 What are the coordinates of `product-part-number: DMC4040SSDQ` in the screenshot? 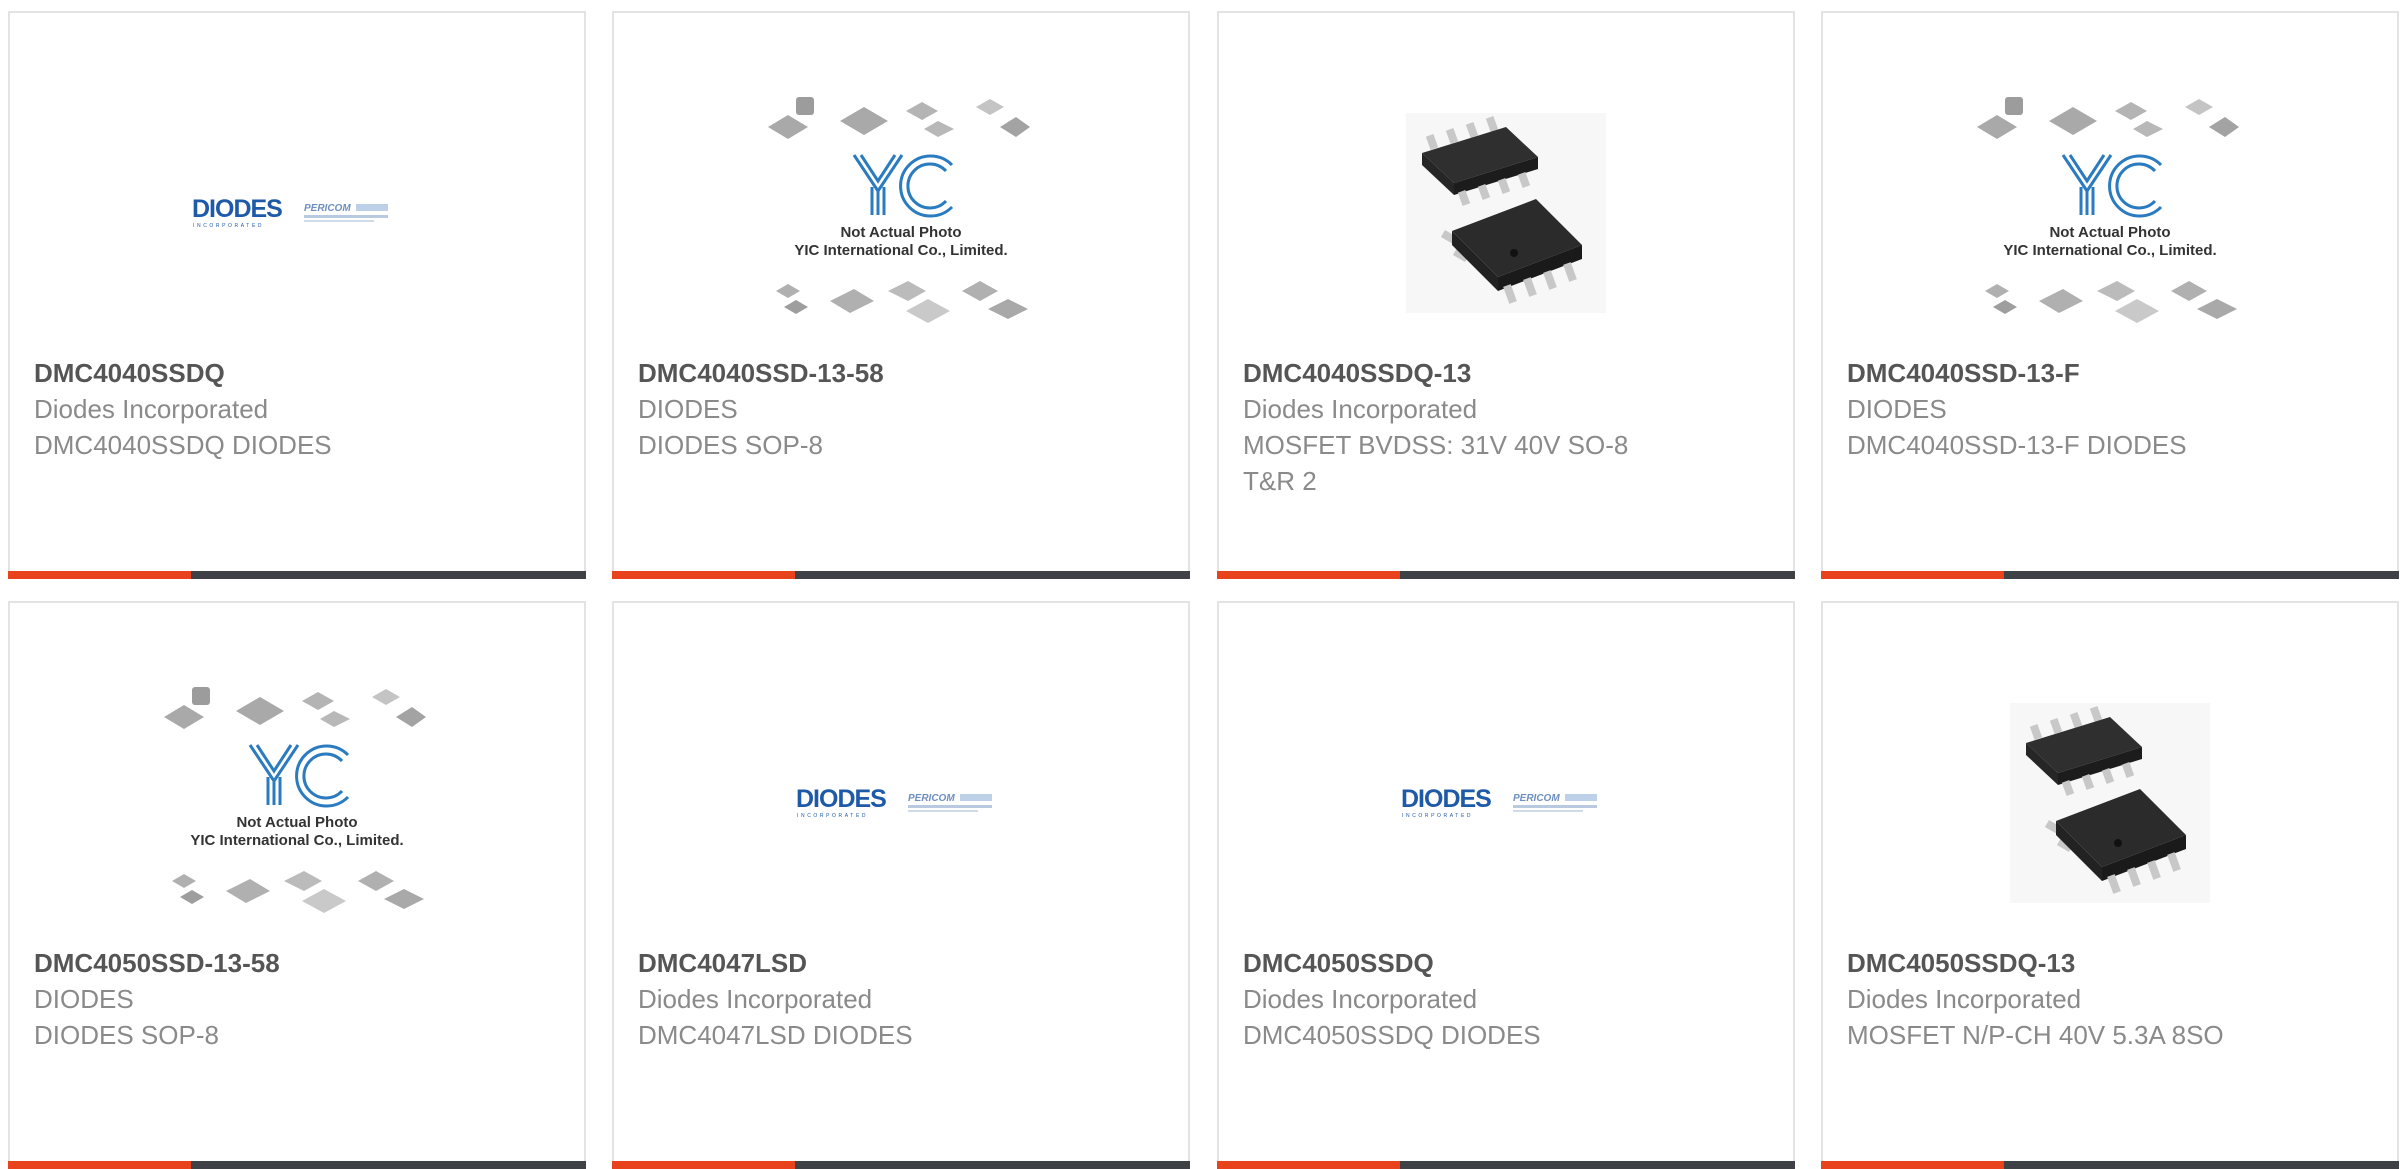 It's located at (299, 373).